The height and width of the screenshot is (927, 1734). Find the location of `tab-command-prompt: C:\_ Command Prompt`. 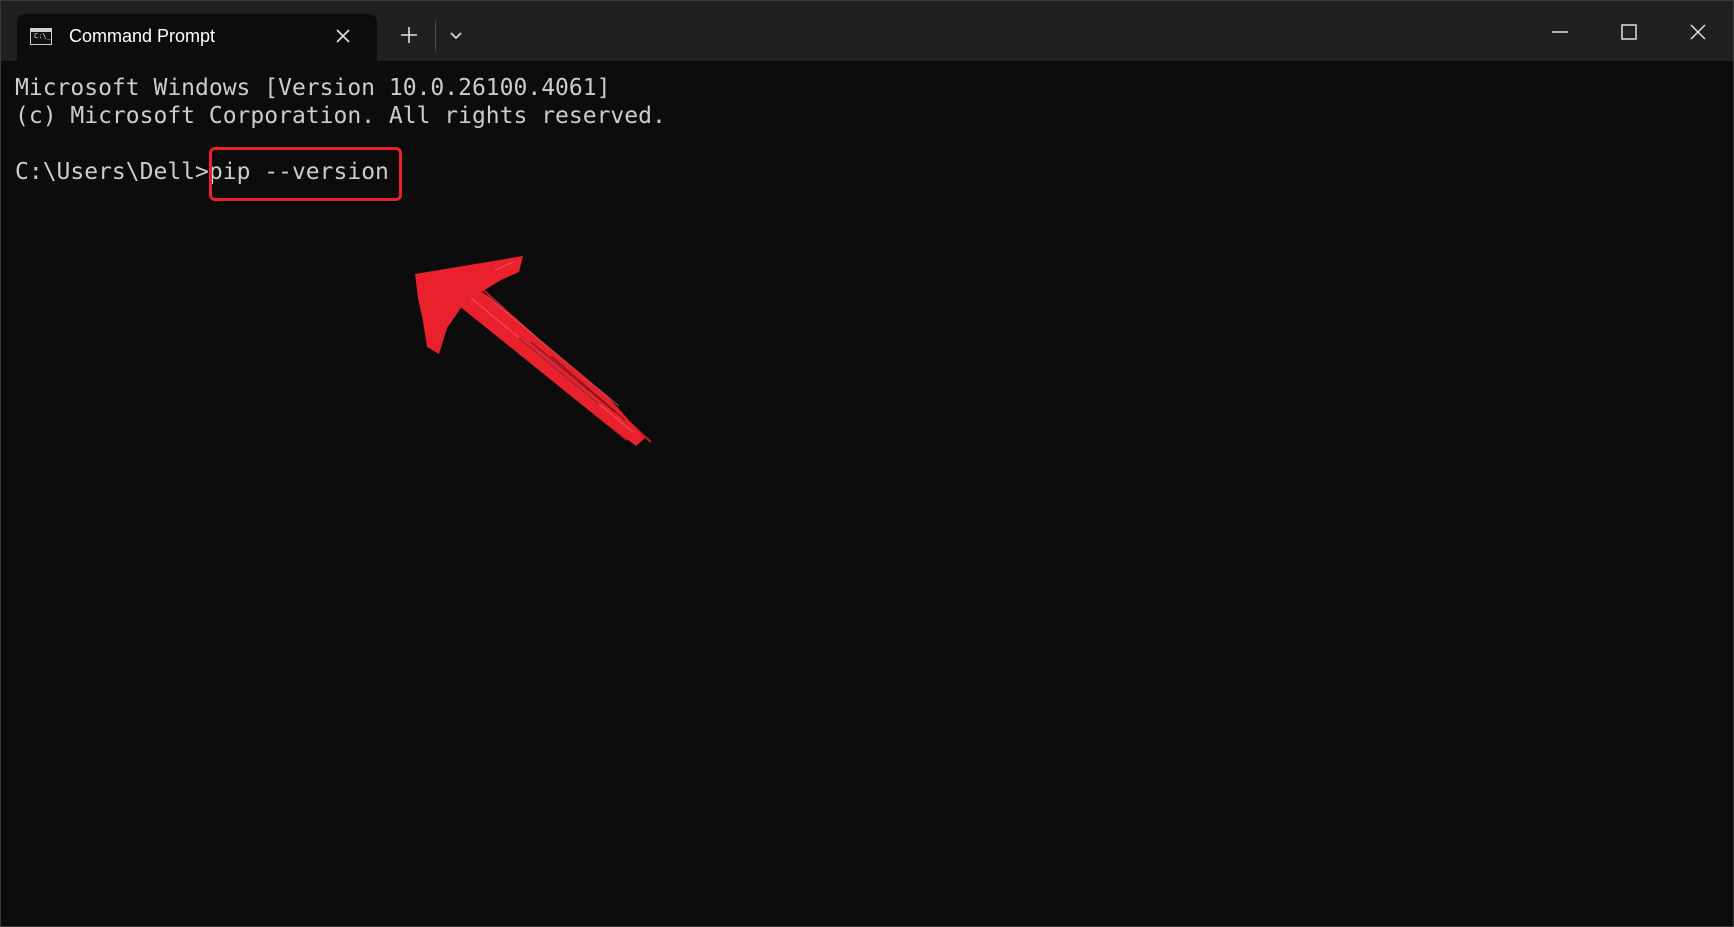

tab-command-prompt: C:\_ Command Prompt is located at coordinates (197, 37).